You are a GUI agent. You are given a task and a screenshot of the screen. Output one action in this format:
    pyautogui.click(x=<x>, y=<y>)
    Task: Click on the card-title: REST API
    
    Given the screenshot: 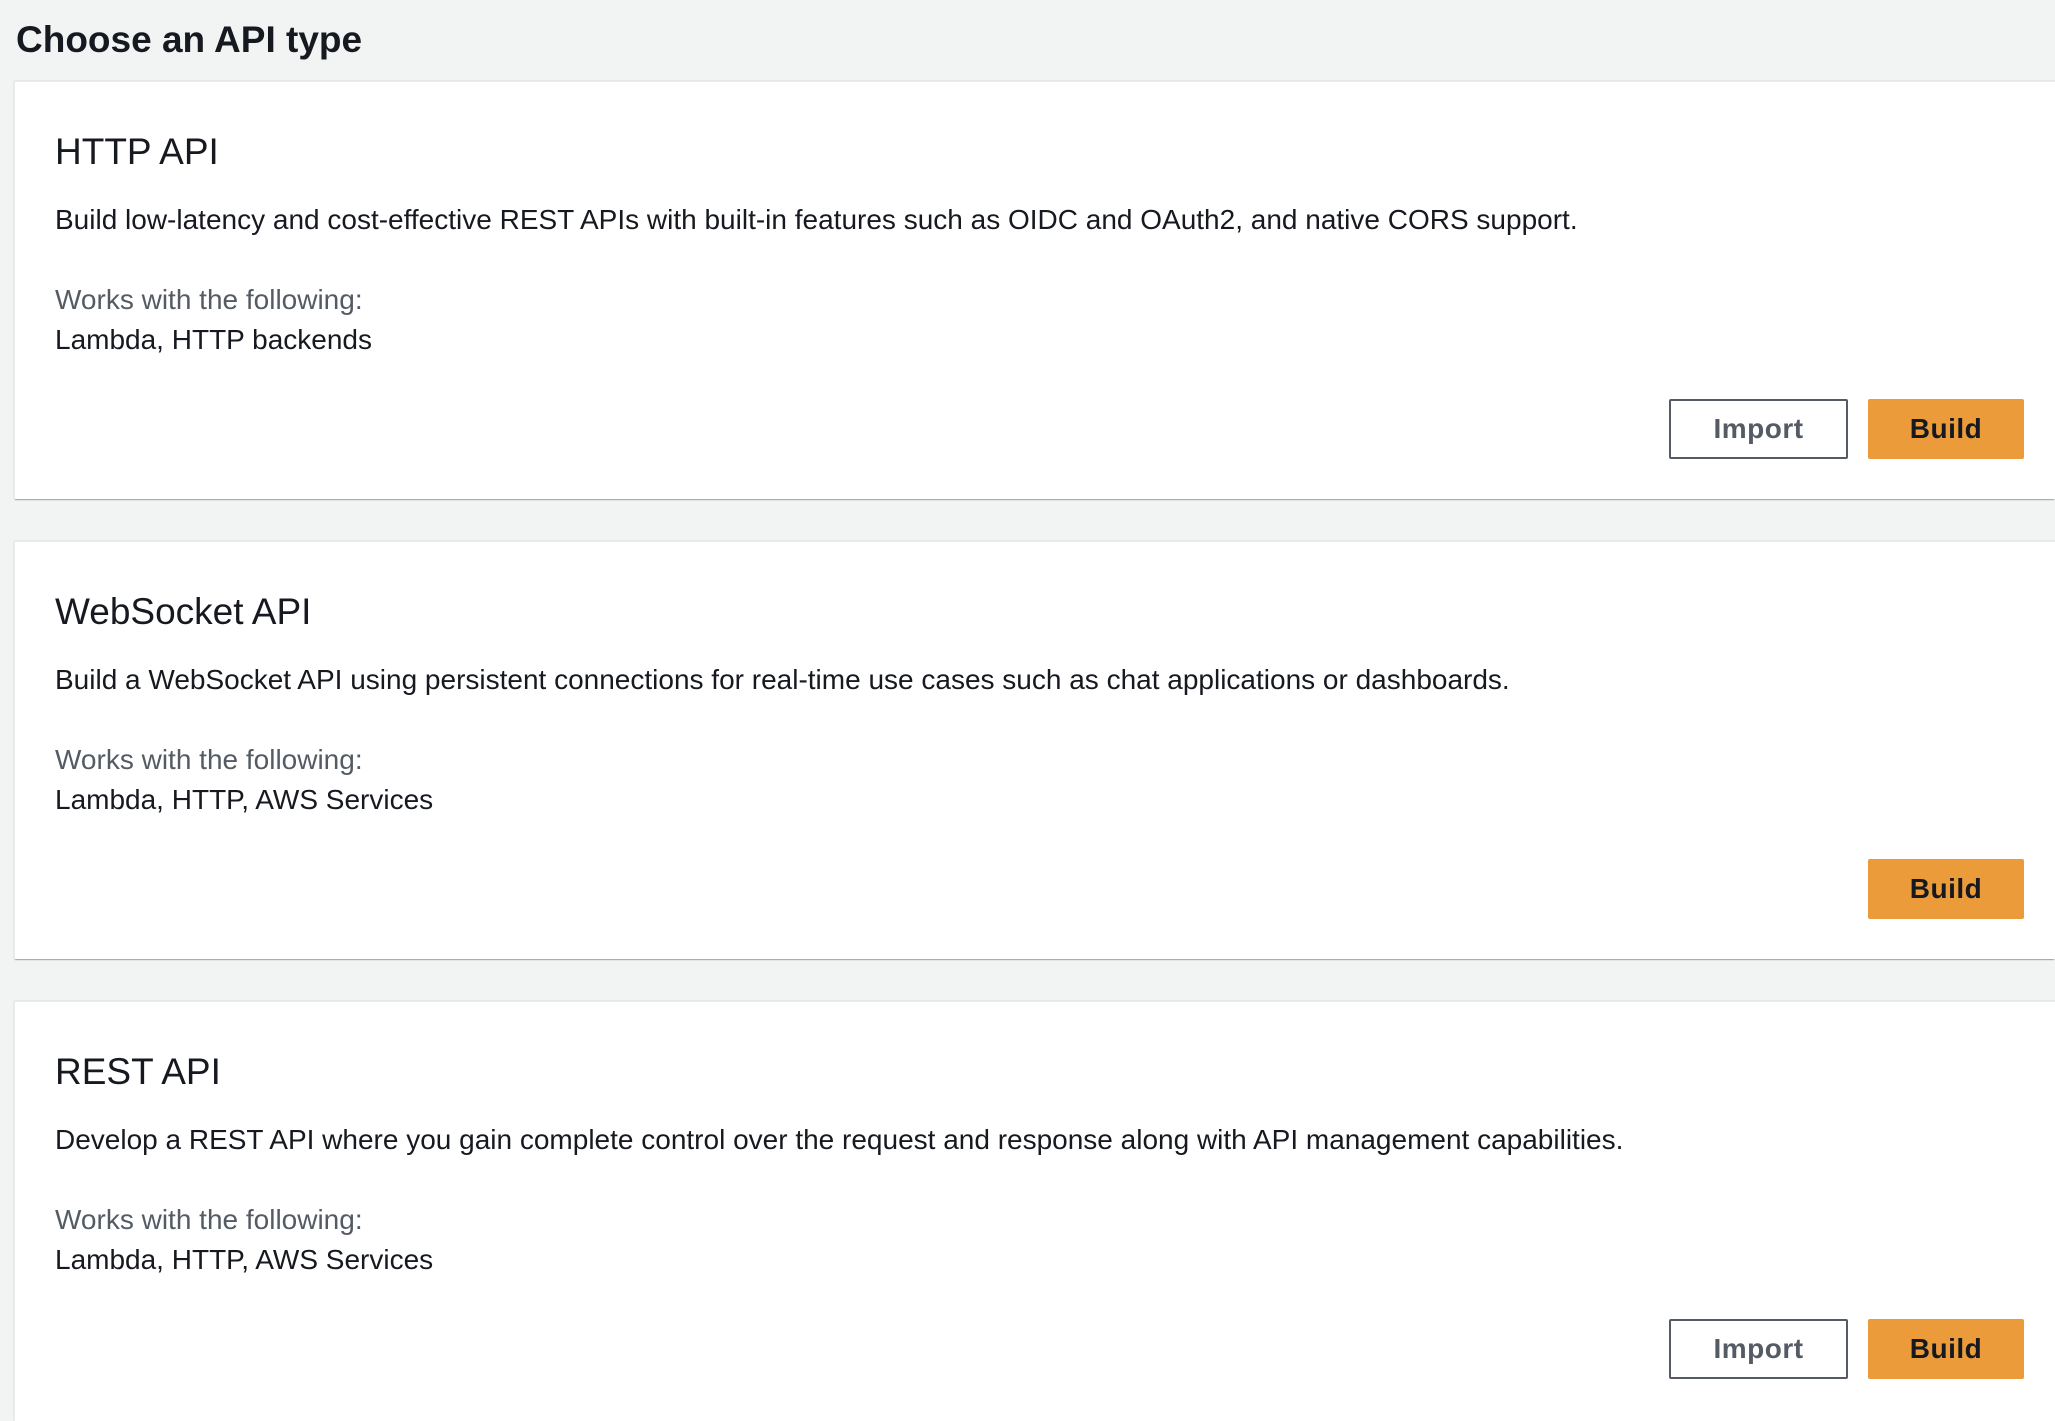 What is the action you would take?
    pyautogui.click(x=138, y=1071)
    